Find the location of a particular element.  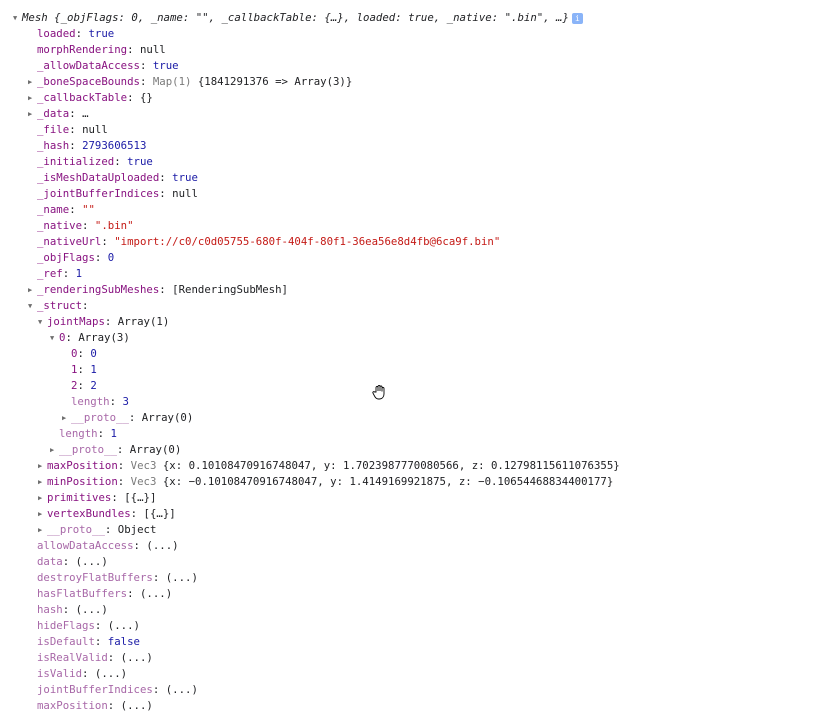

property-value: Array(3) is located at coordinates (104, 337).